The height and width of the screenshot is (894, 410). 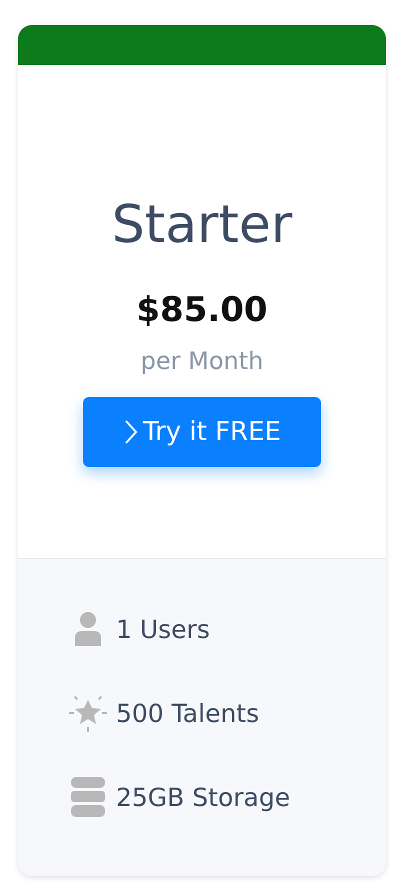 What do you see at coordinates (203, 797) in the screenshot?
I see `feature-label: 25GB Storage` at bounding box center [203, 797].